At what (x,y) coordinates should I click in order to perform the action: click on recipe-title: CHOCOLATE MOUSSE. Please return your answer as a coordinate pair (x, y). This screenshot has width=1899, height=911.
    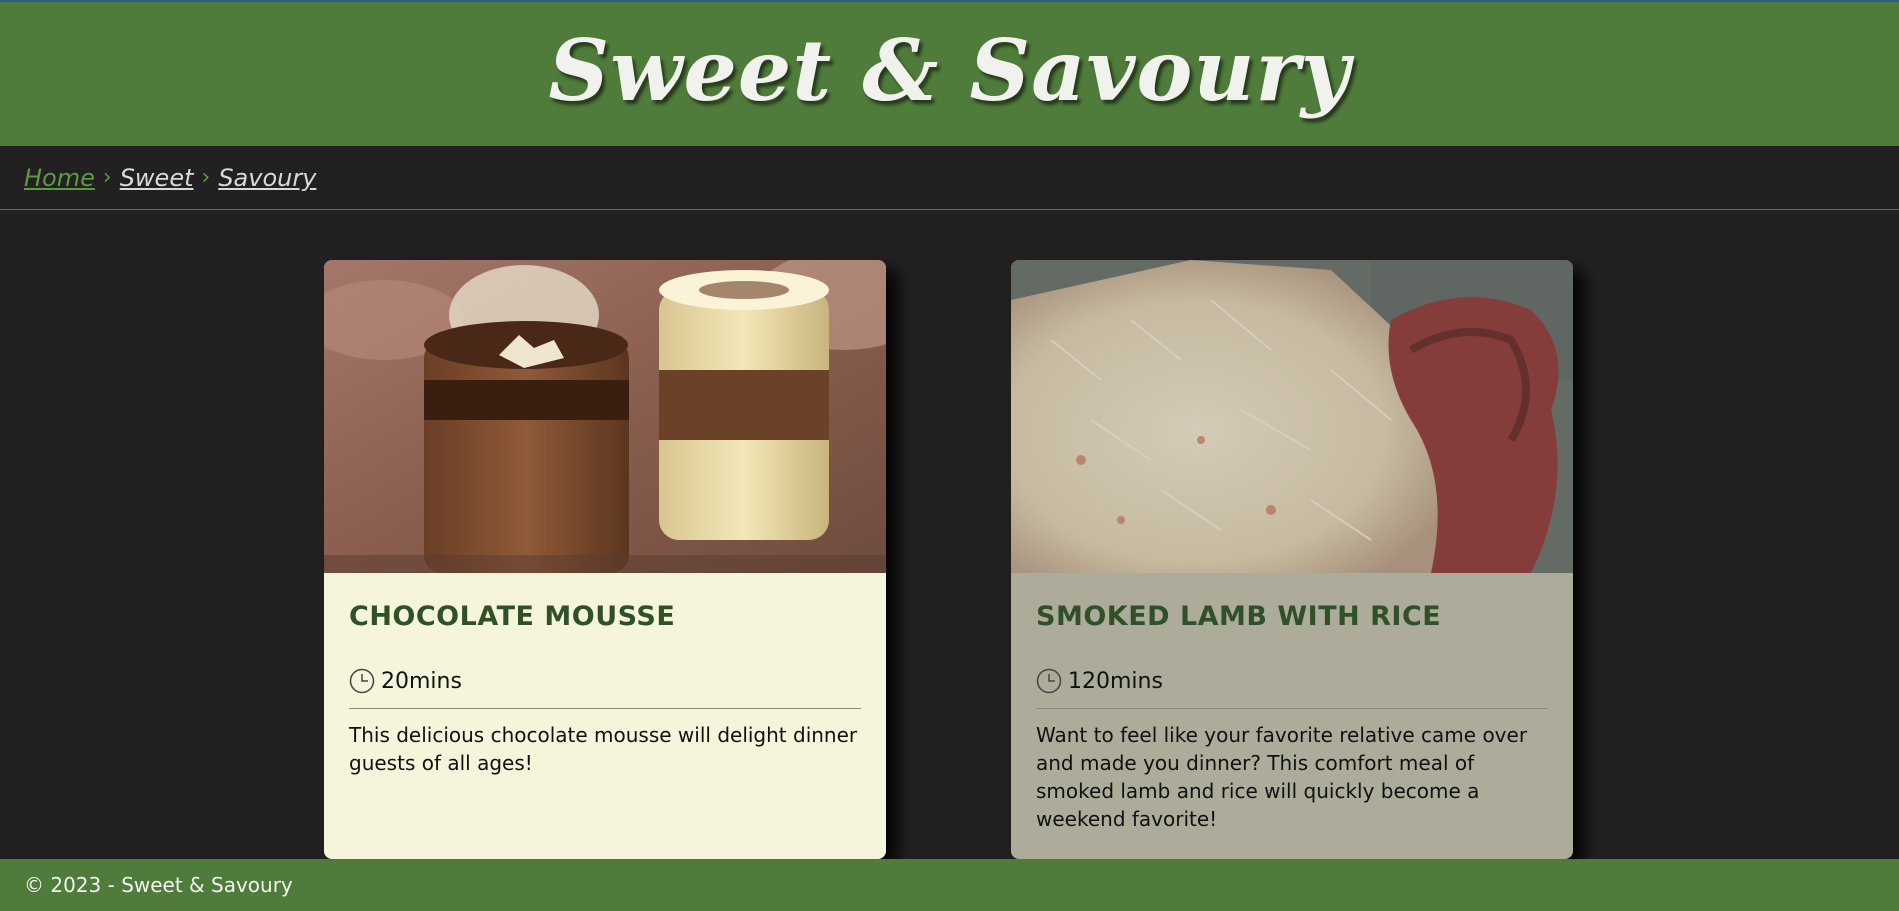
    Looking at the image, I should click on (605, 616).